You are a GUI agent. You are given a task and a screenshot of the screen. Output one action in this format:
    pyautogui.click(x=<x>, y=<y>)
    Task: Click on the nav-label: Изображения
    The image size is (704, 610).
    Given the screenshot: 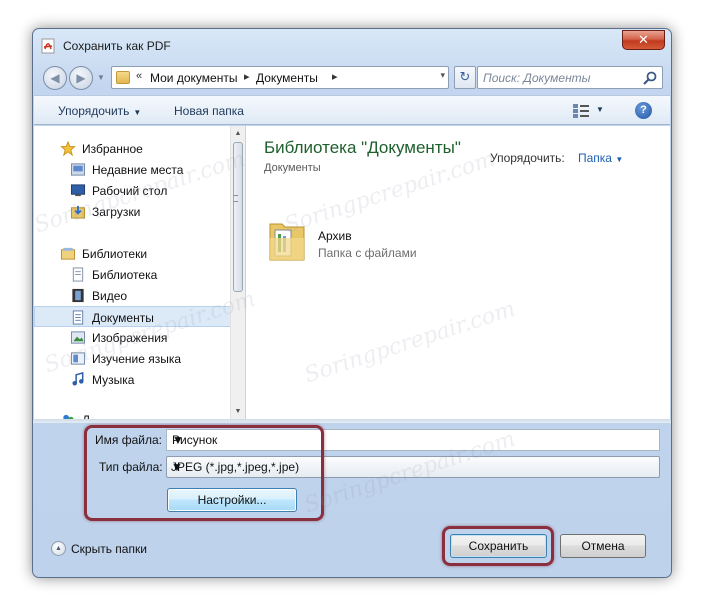 What is the action you would take?
    pyautogui.click(x=130, y=338)
    